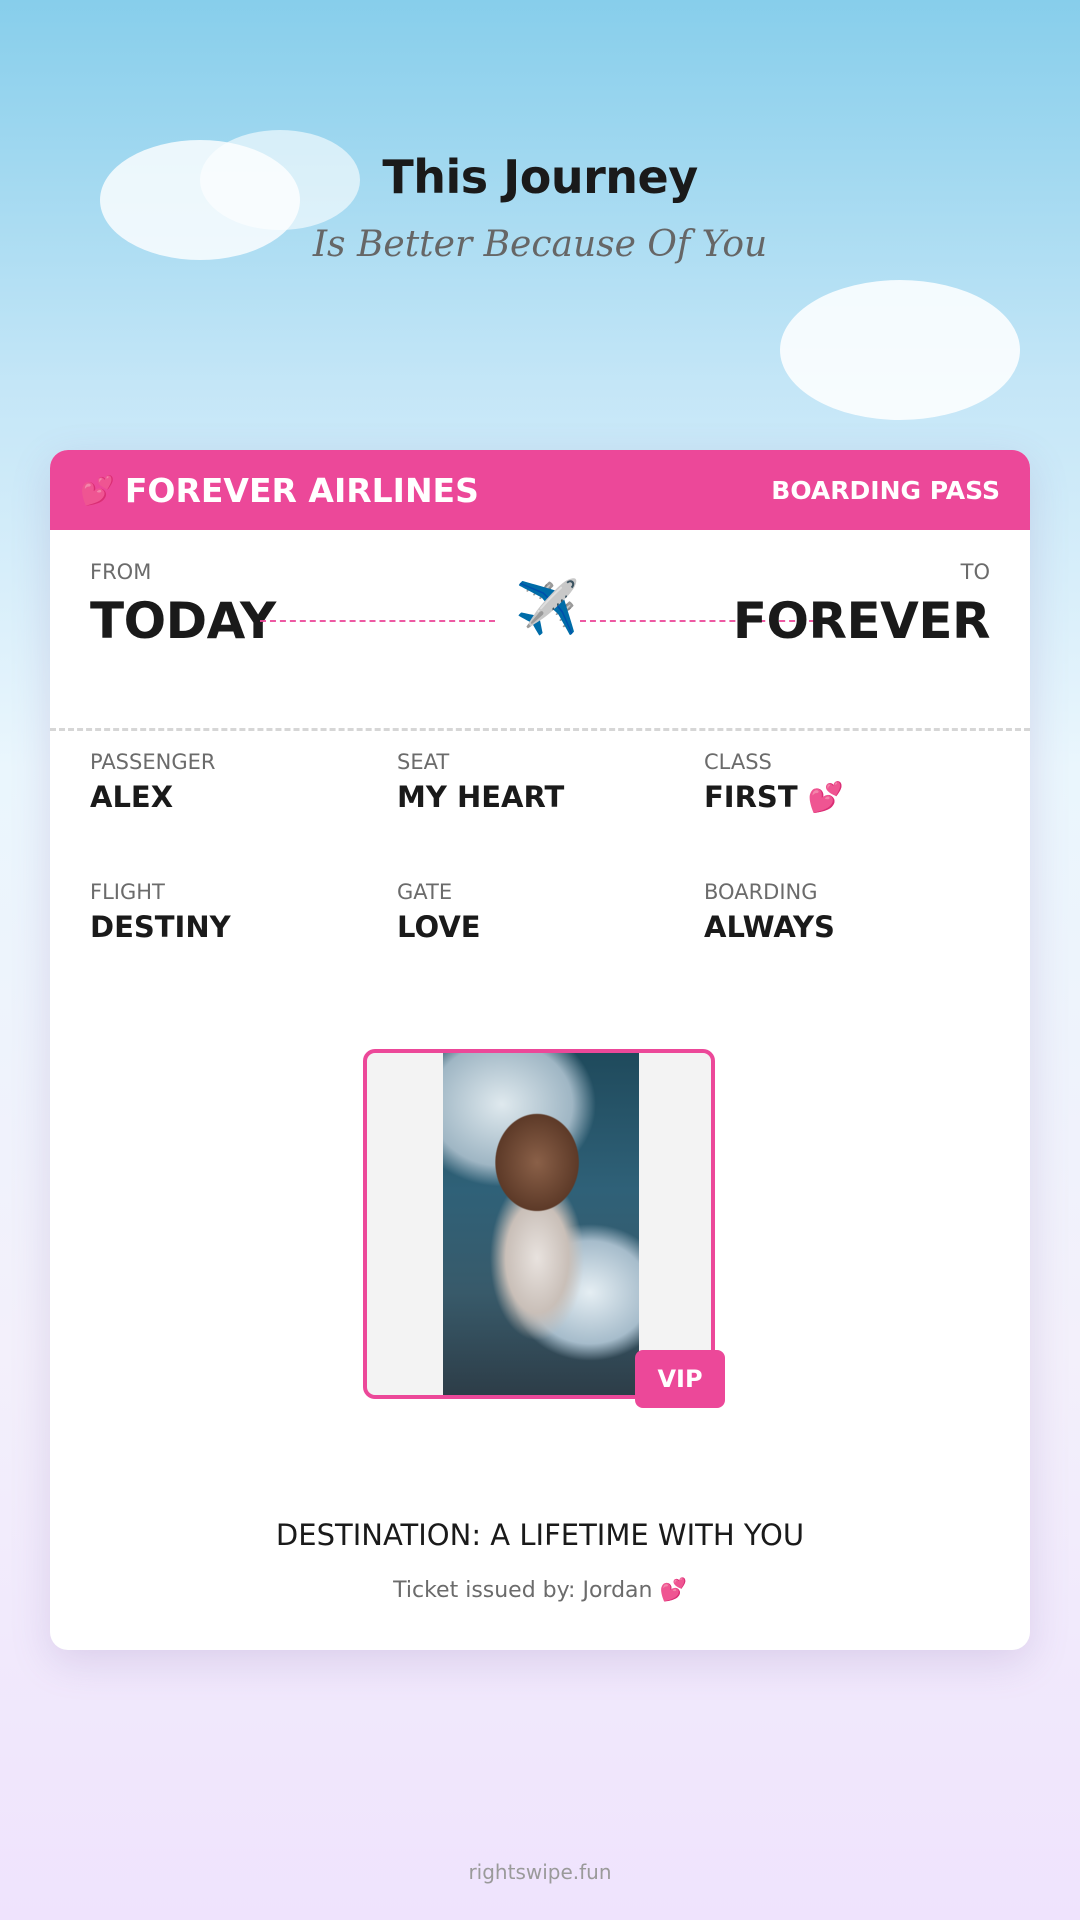 Image resolution: width=1080 pixels, height=1920 pixels. What do you see at coordinates (97, 490) in the screenshot?
I see `two-hearts-icon: 💕` at bounding box center [97, 490].